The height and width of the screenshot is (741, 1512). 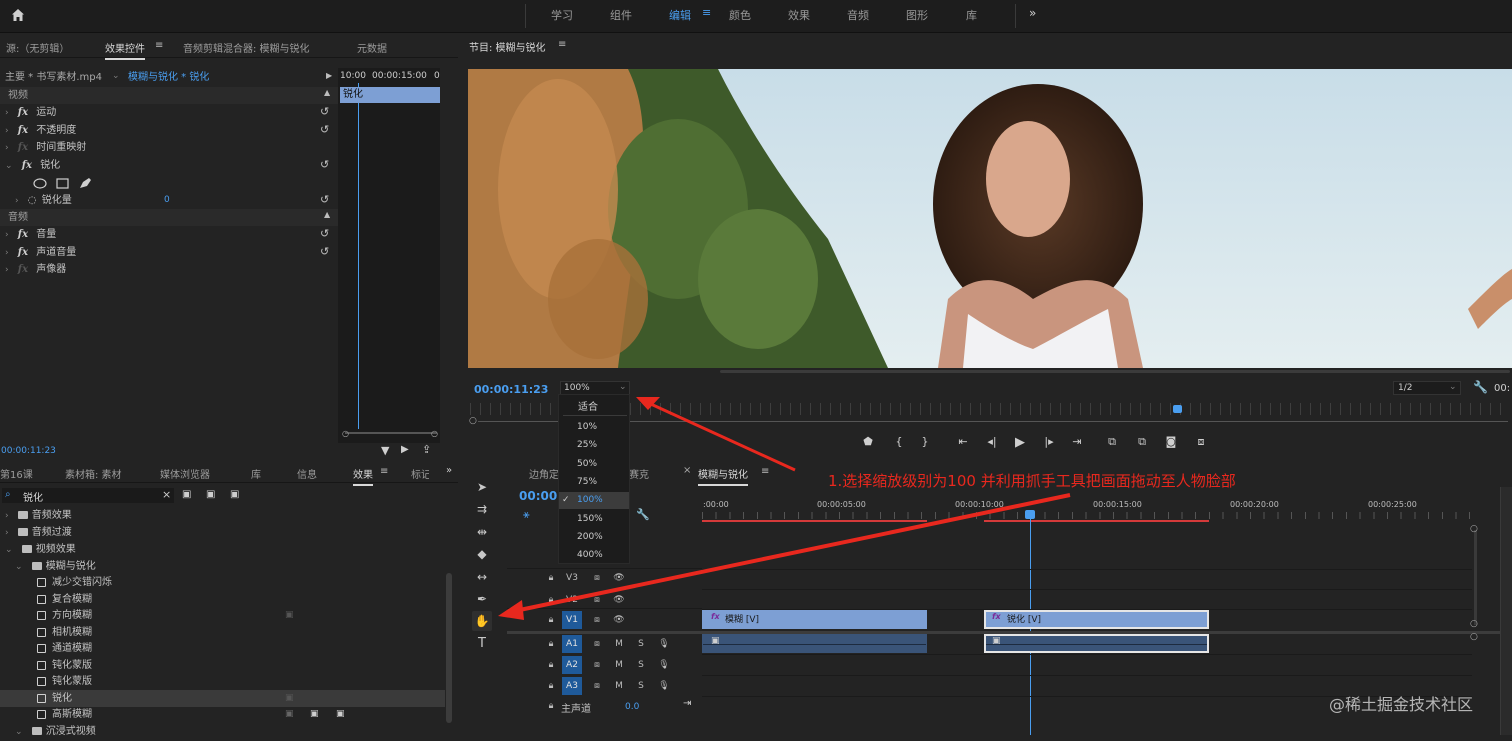 I want to click on mark-in-icon: {, so click(x=899, y=441).